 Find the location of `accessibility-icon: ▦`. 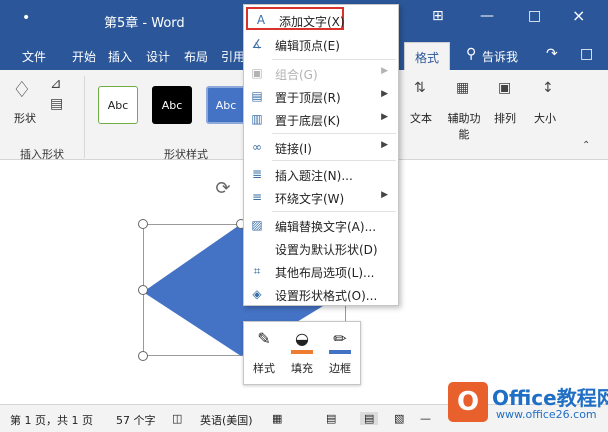

accessibility-icon: ▦ is located at coordinates (462, 88).